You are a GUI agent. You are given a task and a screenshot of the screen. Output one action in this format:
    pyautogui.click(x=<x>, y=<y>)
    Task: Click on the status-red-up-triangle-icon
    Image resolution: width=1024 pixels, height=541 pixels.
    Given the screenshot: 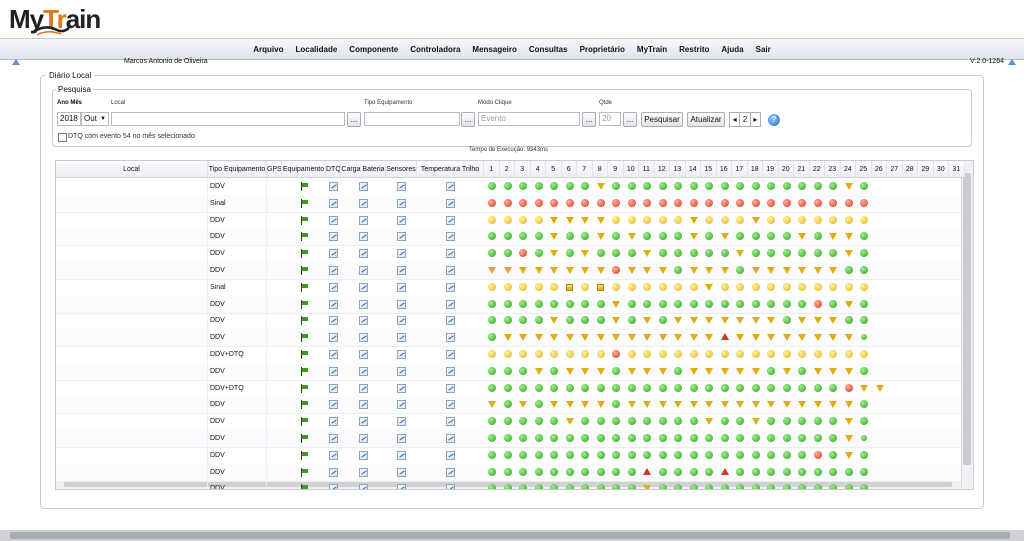 What is the action you would take?
    pyautogui.click(x=725, y=472)
    